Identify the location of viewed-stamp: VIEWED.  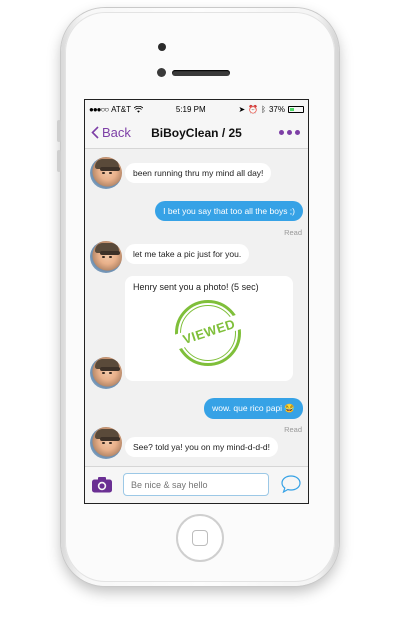
(209, 333).